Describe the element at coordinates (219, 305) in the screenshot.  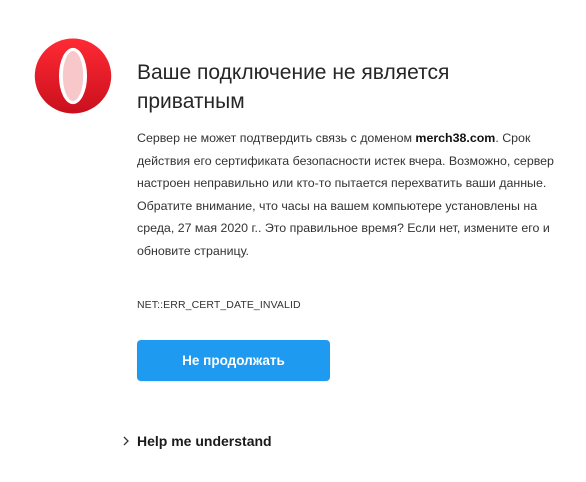
I see `error-code: NET::ERR_CERT_DATE_INVALID` at that location.